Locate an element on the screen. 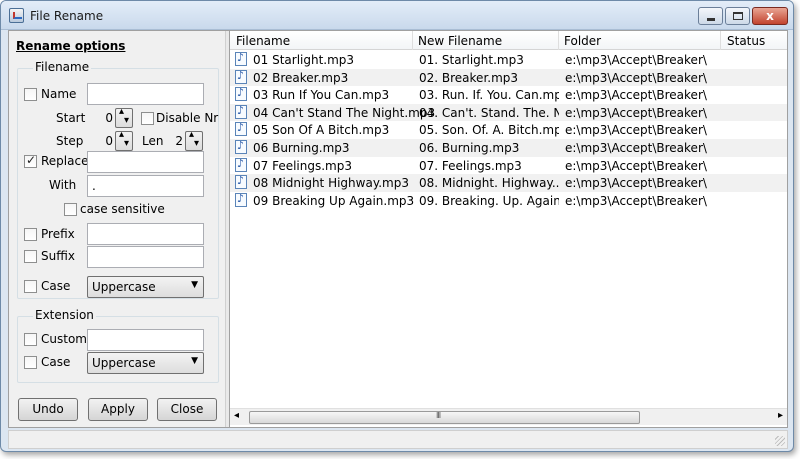 Image resolution: width=800 pixels, height=459 pixels. len-spinner: 2 is located at coordinates (185, 140).